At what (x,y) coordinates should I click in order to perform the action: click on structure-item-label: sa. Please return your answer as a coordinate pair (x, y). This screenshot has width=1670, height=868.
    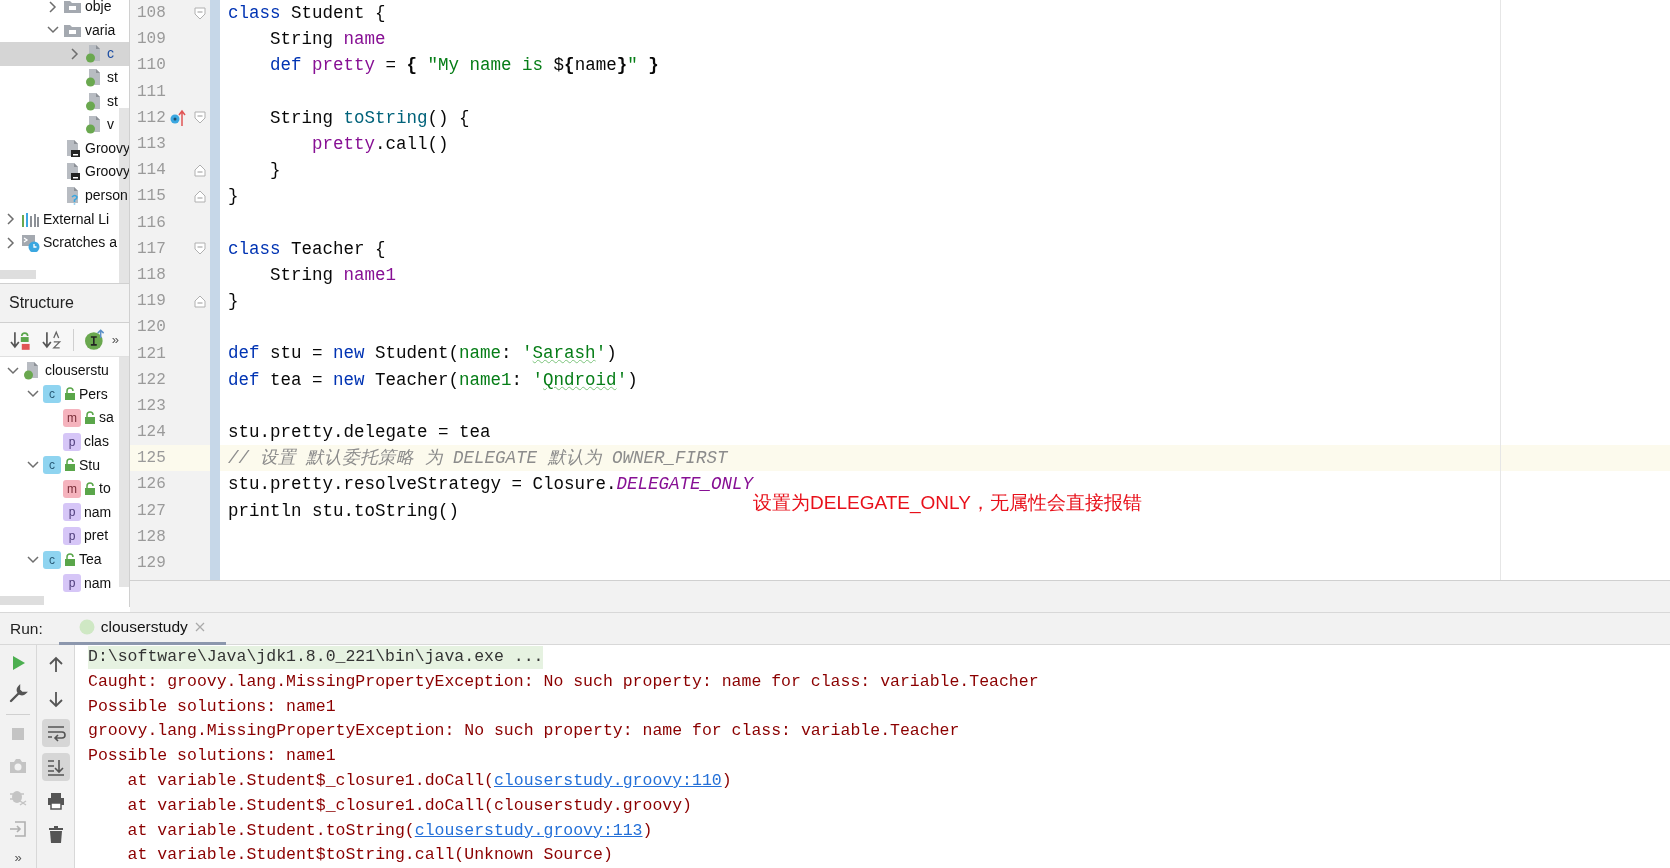
    Looking at the image, I should click on (106, 418).